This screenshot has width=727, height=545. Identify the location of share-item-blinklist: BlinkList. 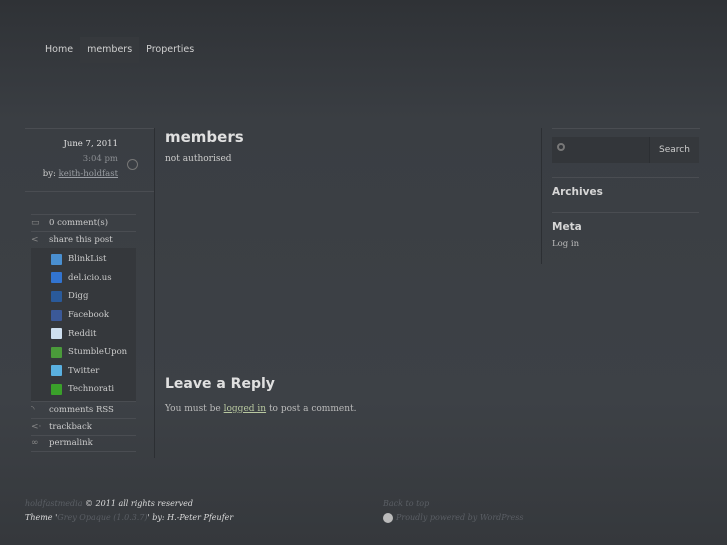
(83, 259).